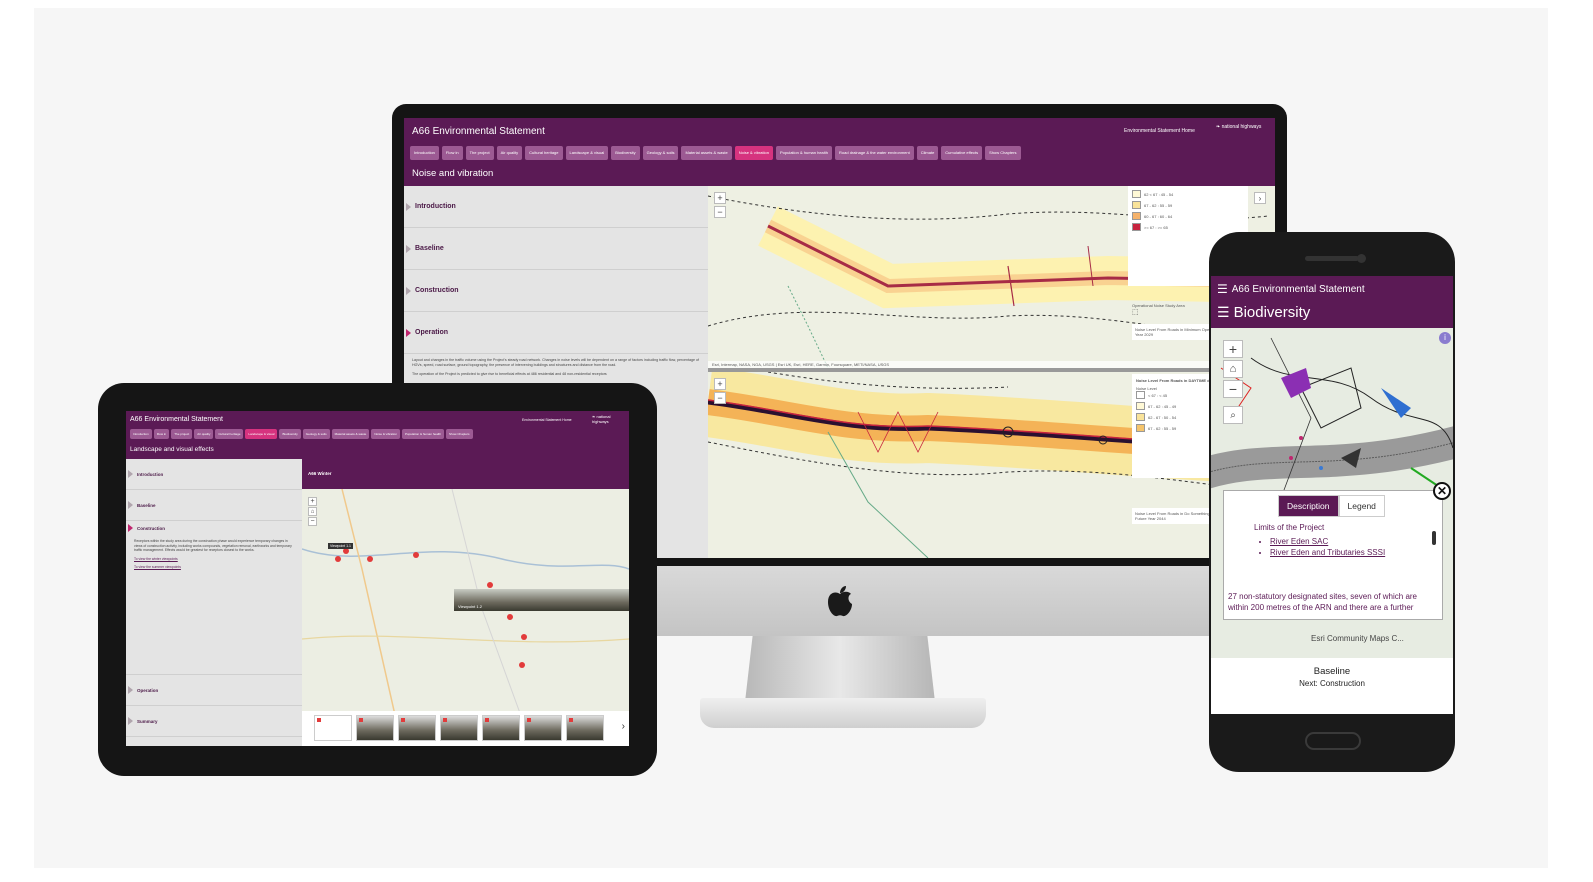  I want to click on phone-title-row: ☰ A66 Environmental Statement, so click(1291, 289).